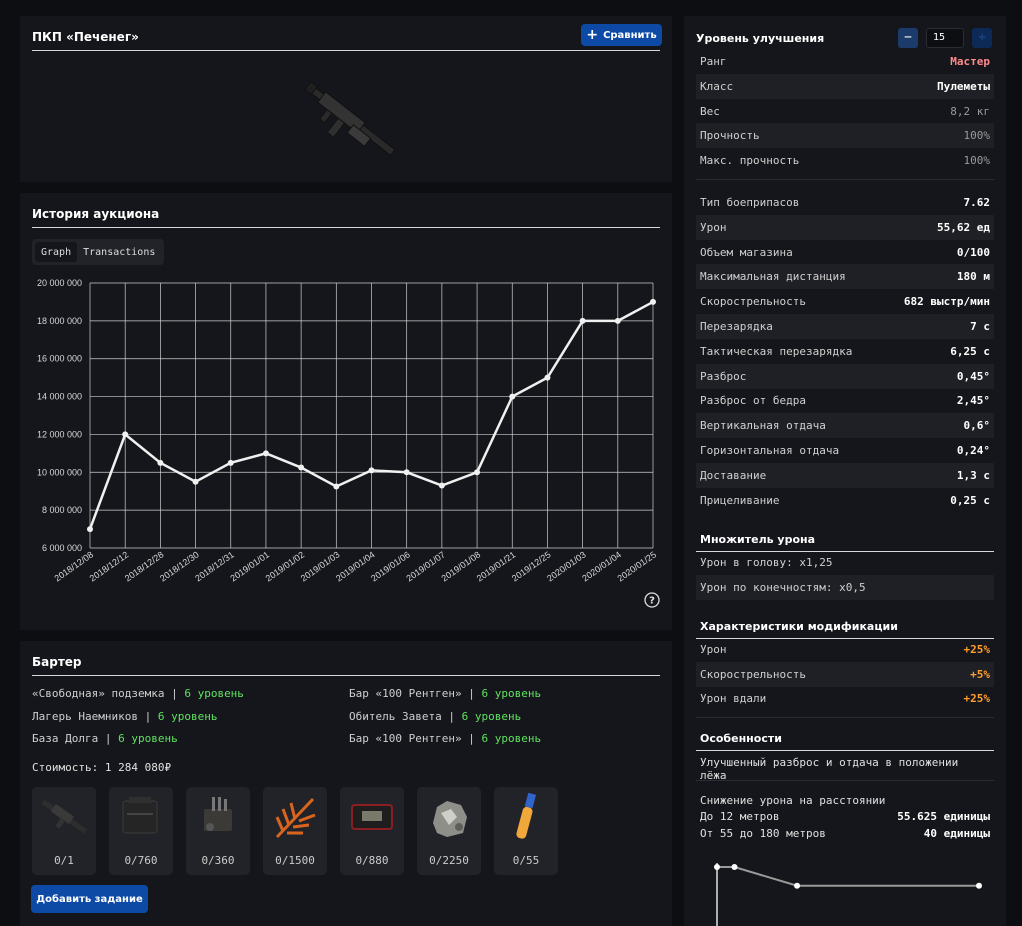 The width and height of the screenshot is (1022, 926). I want to click on weapon-stat-row: Прицеливание 0,25 с, so click(845, 500).